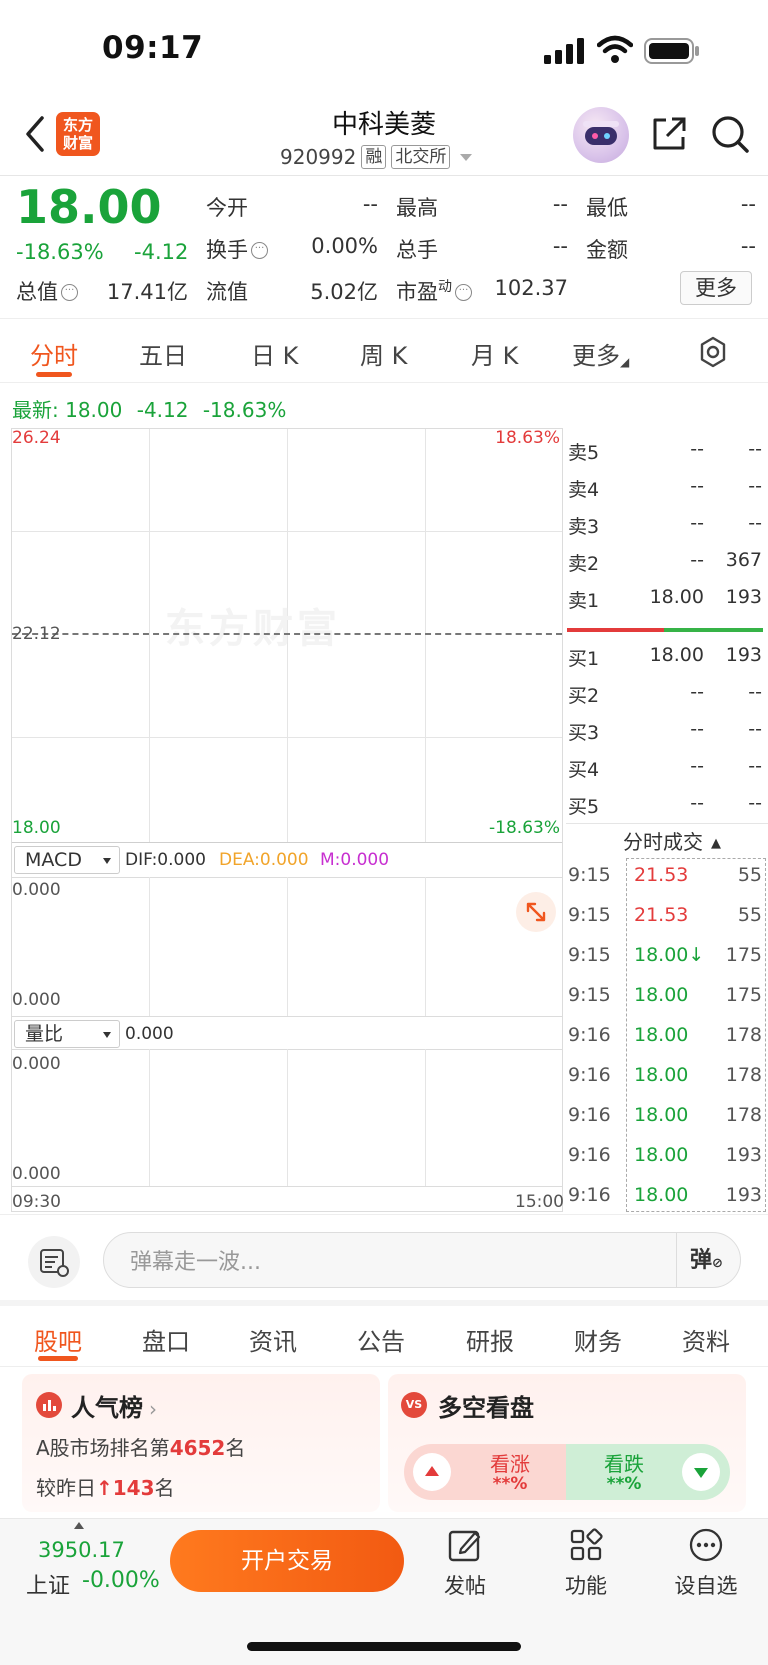 The height and width of the screenshot is (1665, 768). Describe the element at coordinates (227, 250) in the screenshot. I see `turnover-label-text: 换手` at that location.